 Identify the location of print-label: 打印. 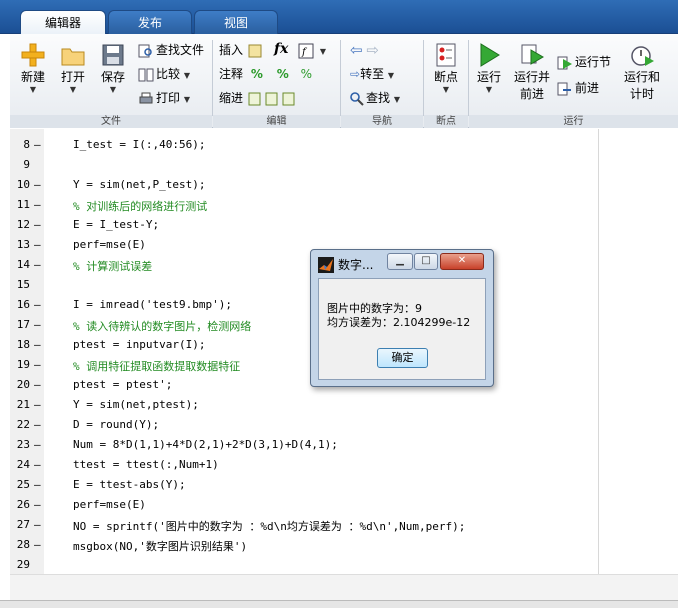
(168, 98).